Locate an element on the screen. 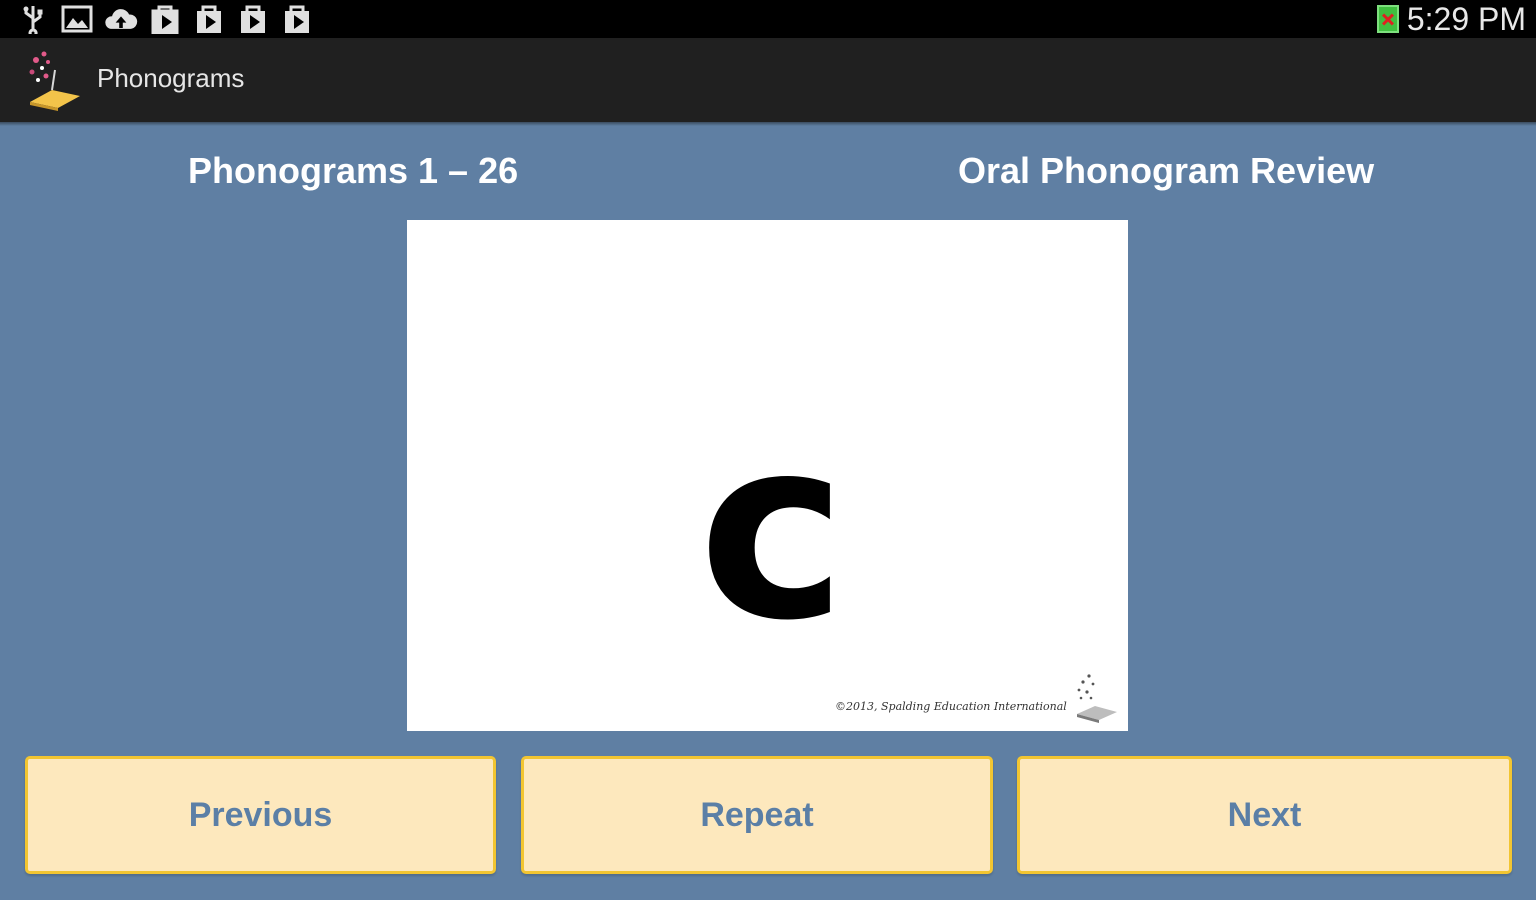  battery-error-icon is located at coordinates (1387, 19).